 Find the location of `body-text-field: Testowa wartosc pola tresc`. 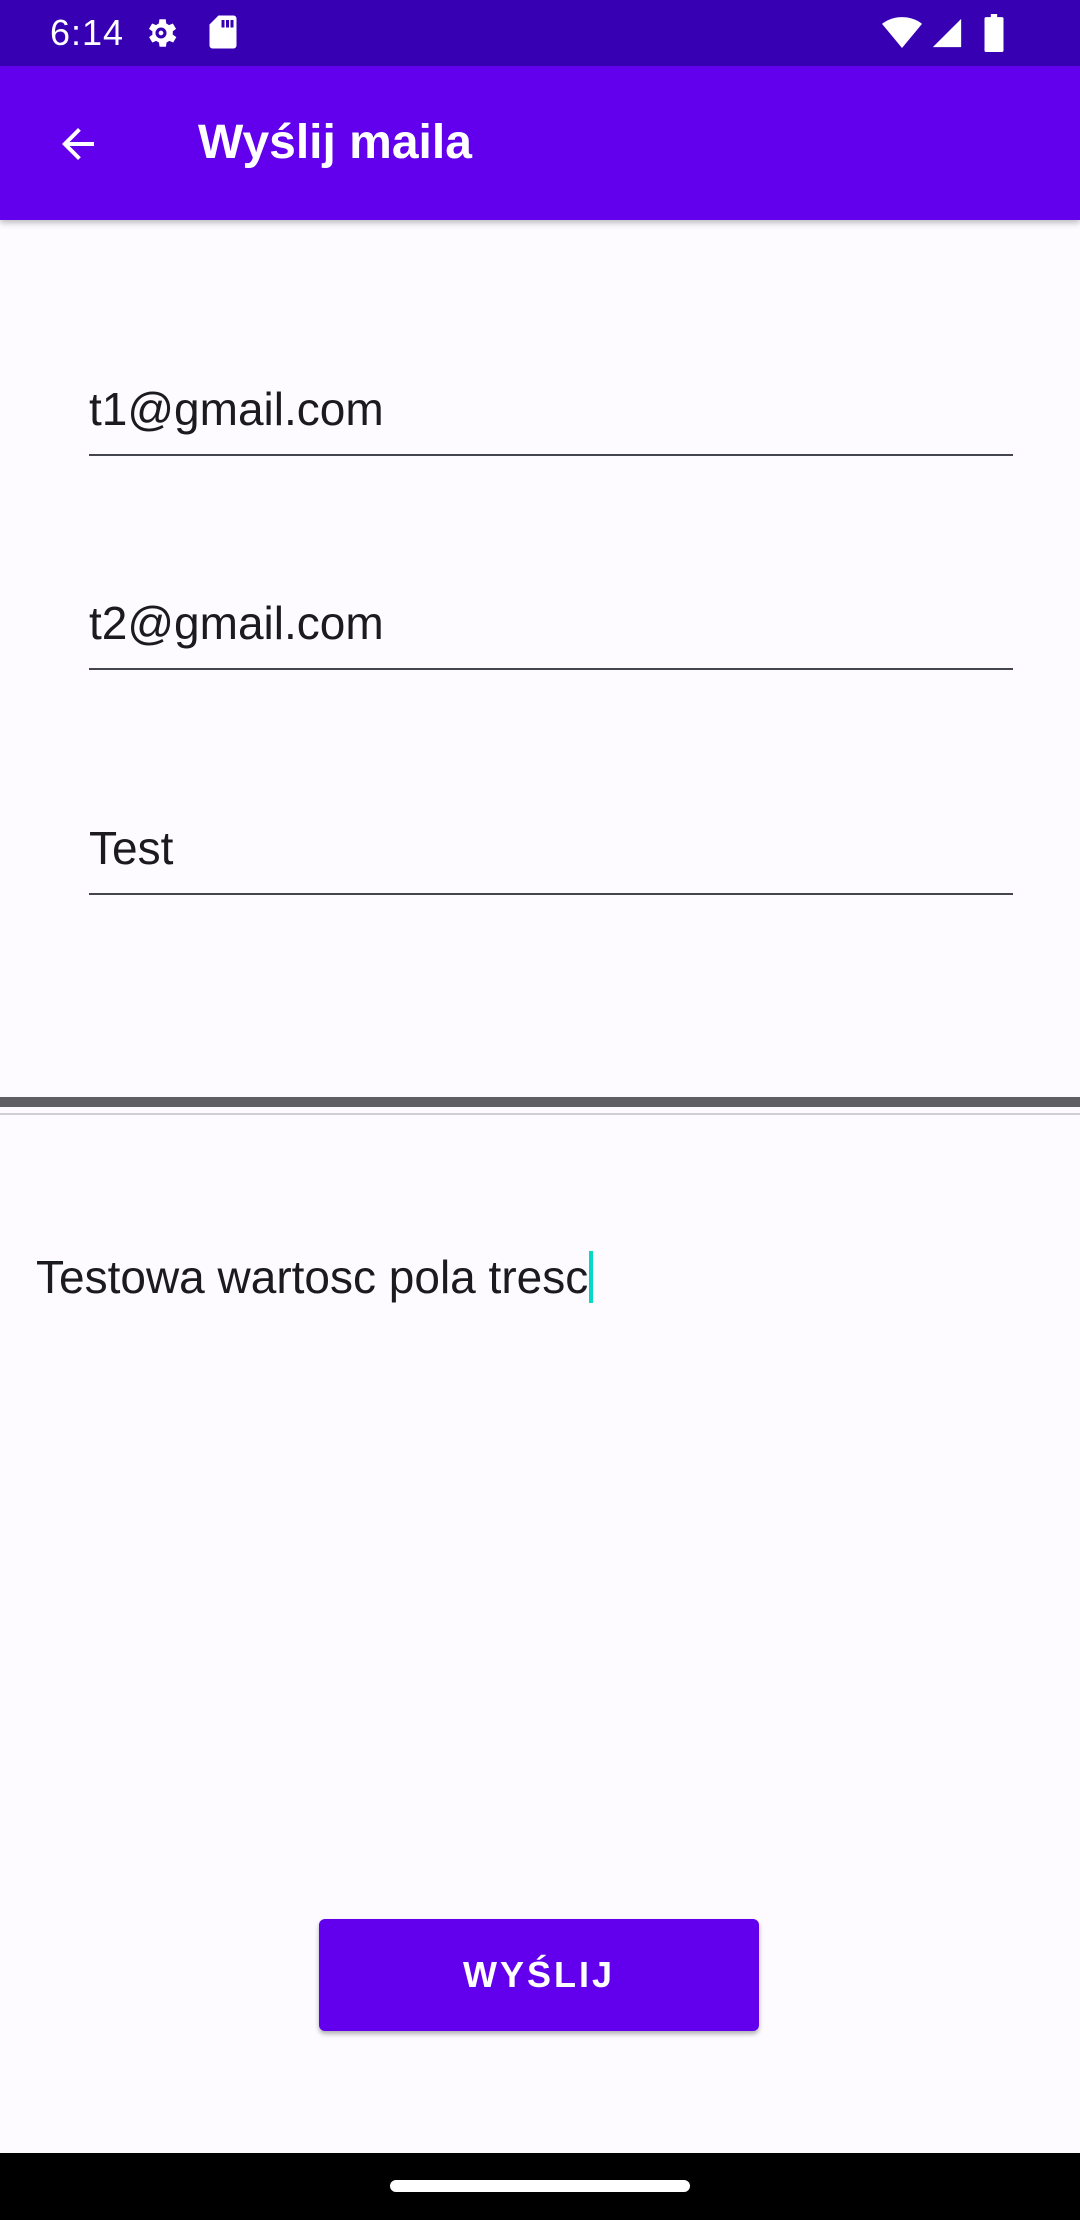

body-text-field: Testowa wartosc pola tresc is located at coordinates (315, 1277).